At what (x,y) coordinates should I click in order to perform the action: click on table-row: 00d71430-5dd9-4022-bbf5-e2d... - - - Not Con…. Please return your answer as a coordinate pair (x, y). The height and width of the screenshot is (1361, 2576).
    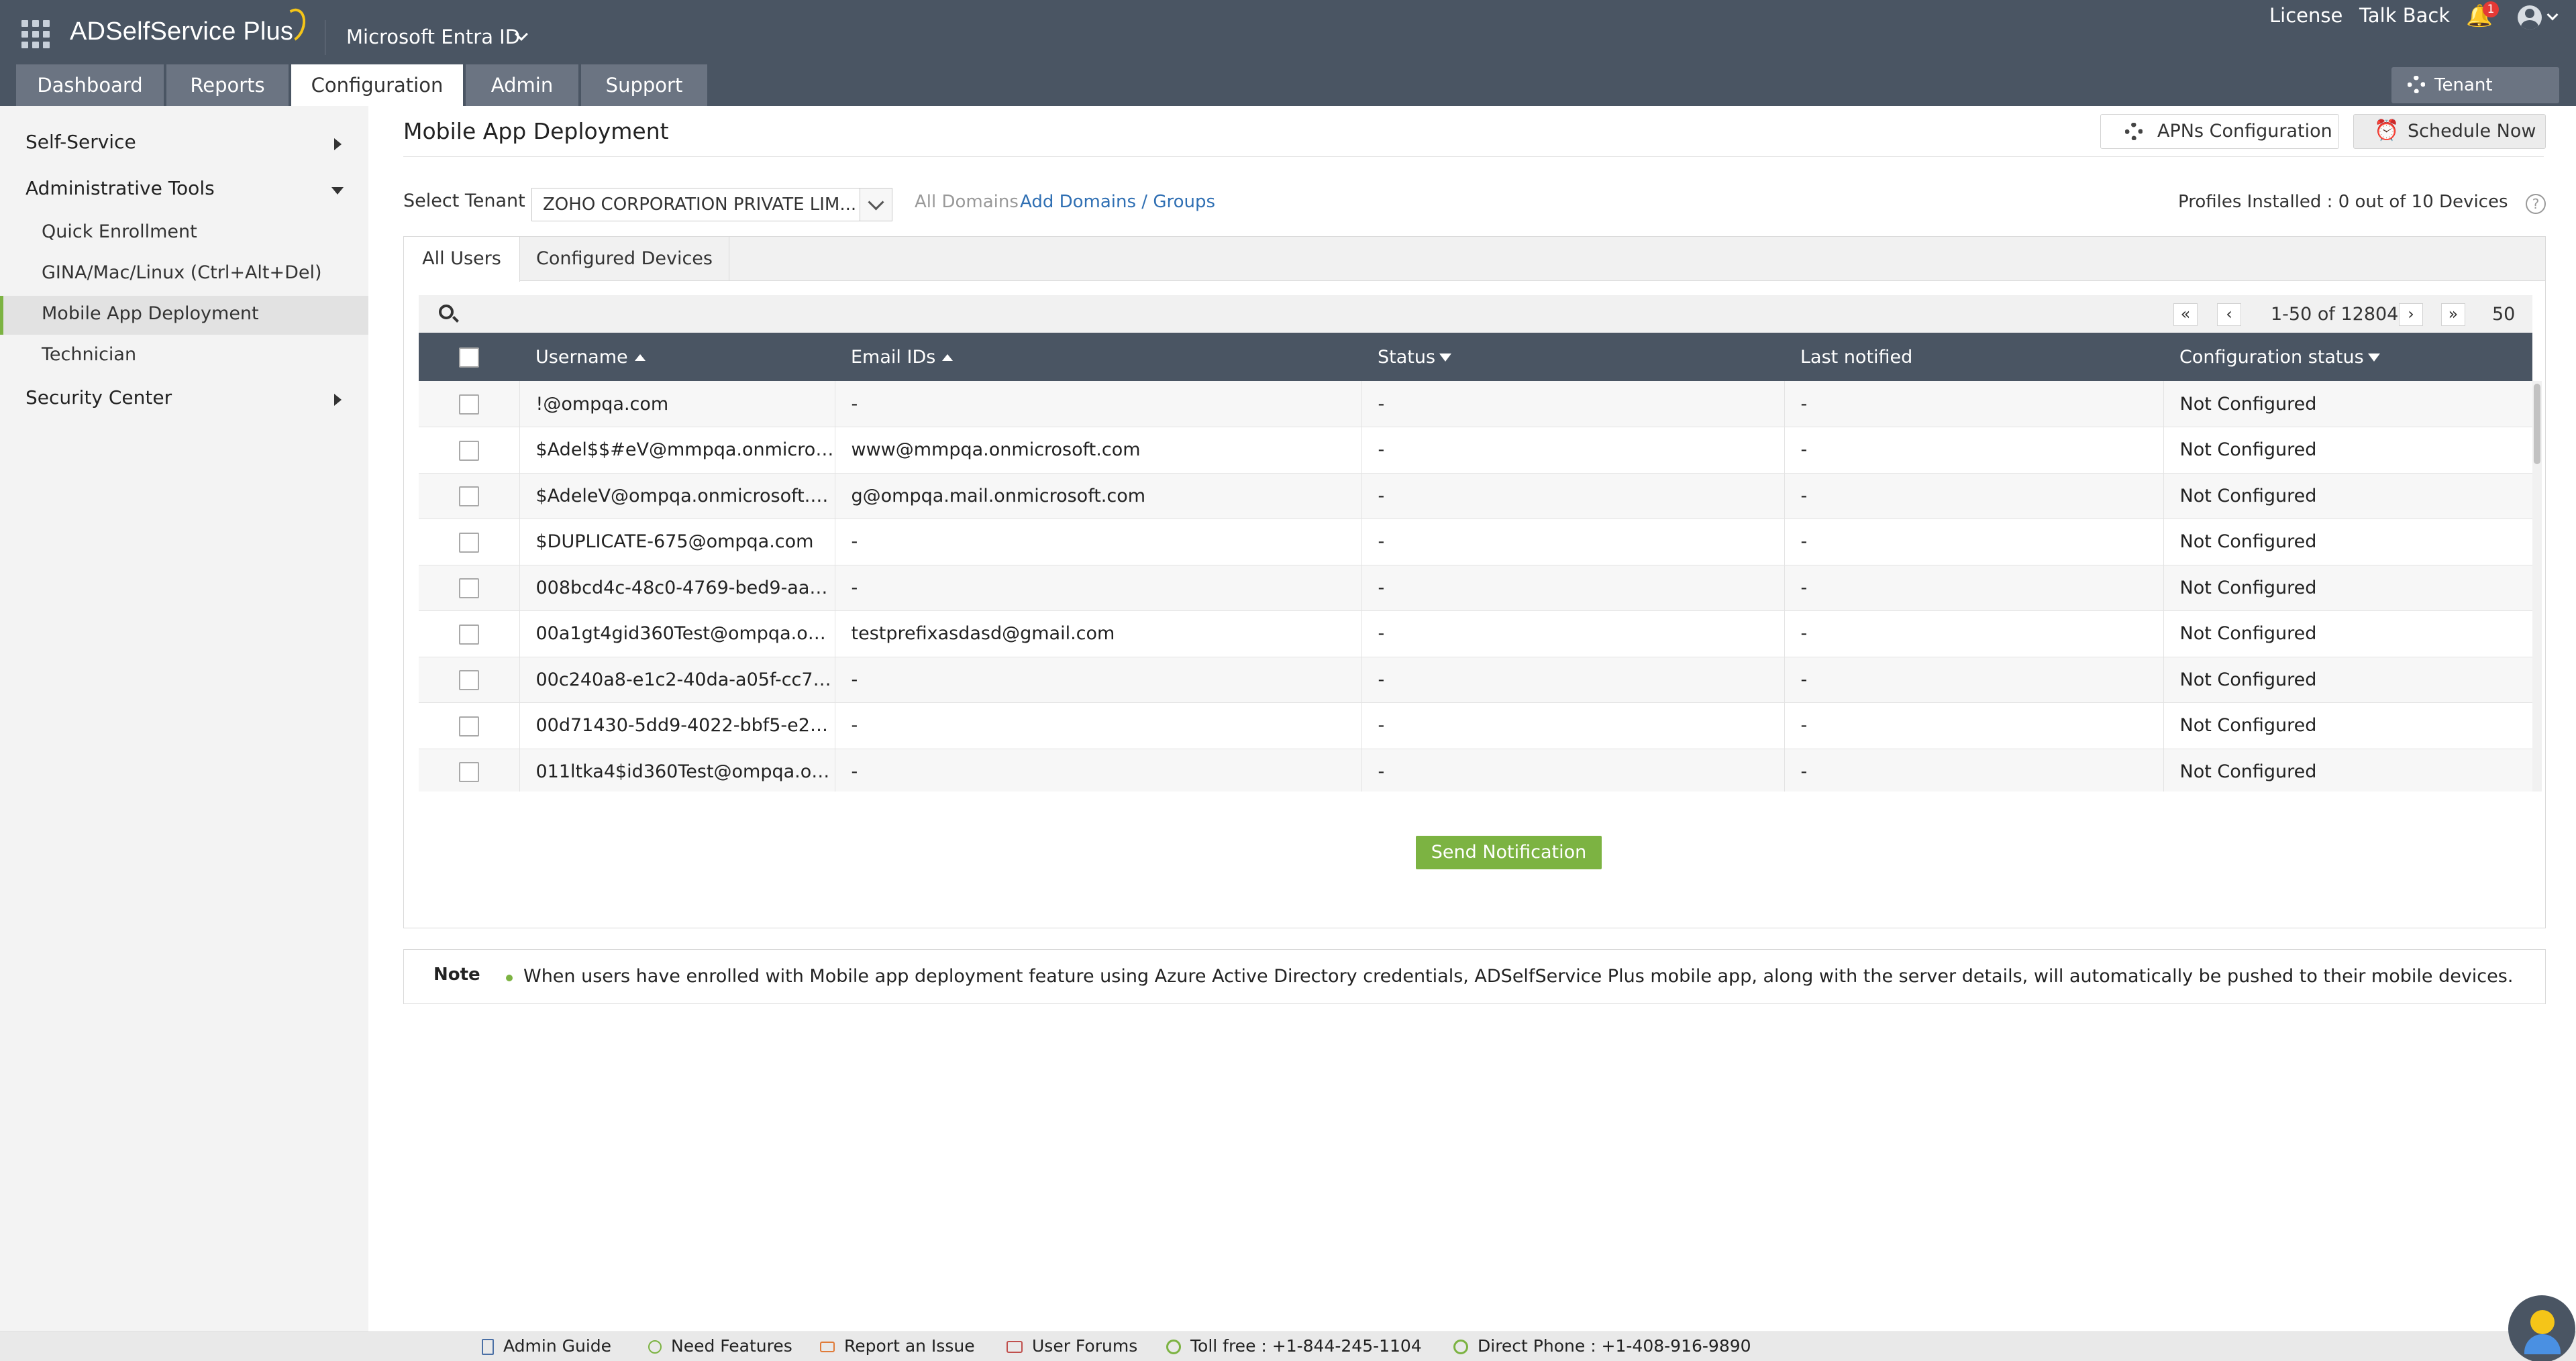
    Looking at the image, I should click on (1475, 725).